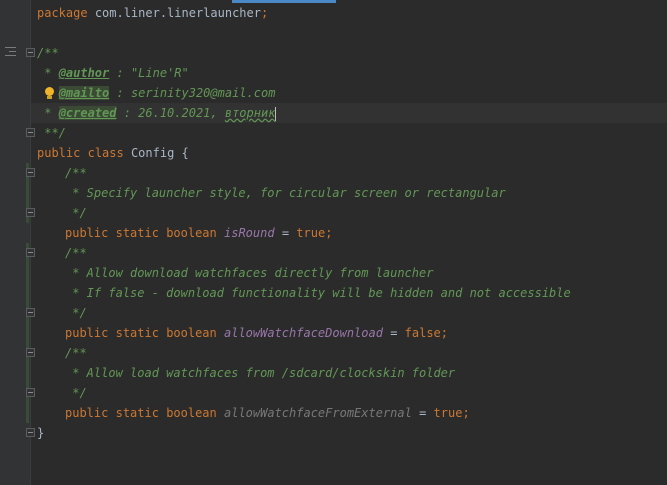 Image resolution: width=667 pixels, height=485 pixels. I want to click on structure-icon, so click(10, 51).